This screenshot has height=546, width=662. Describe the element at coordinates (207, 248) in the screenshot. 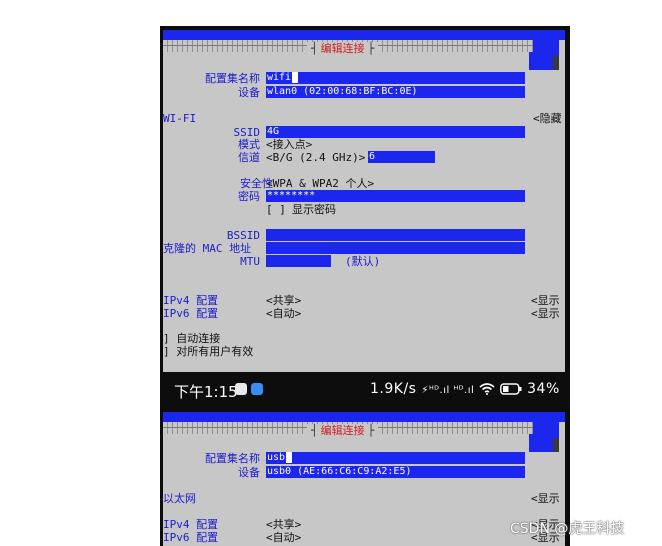

I see `clone-mac-label: 克隆的 MAC 地址` at that location.